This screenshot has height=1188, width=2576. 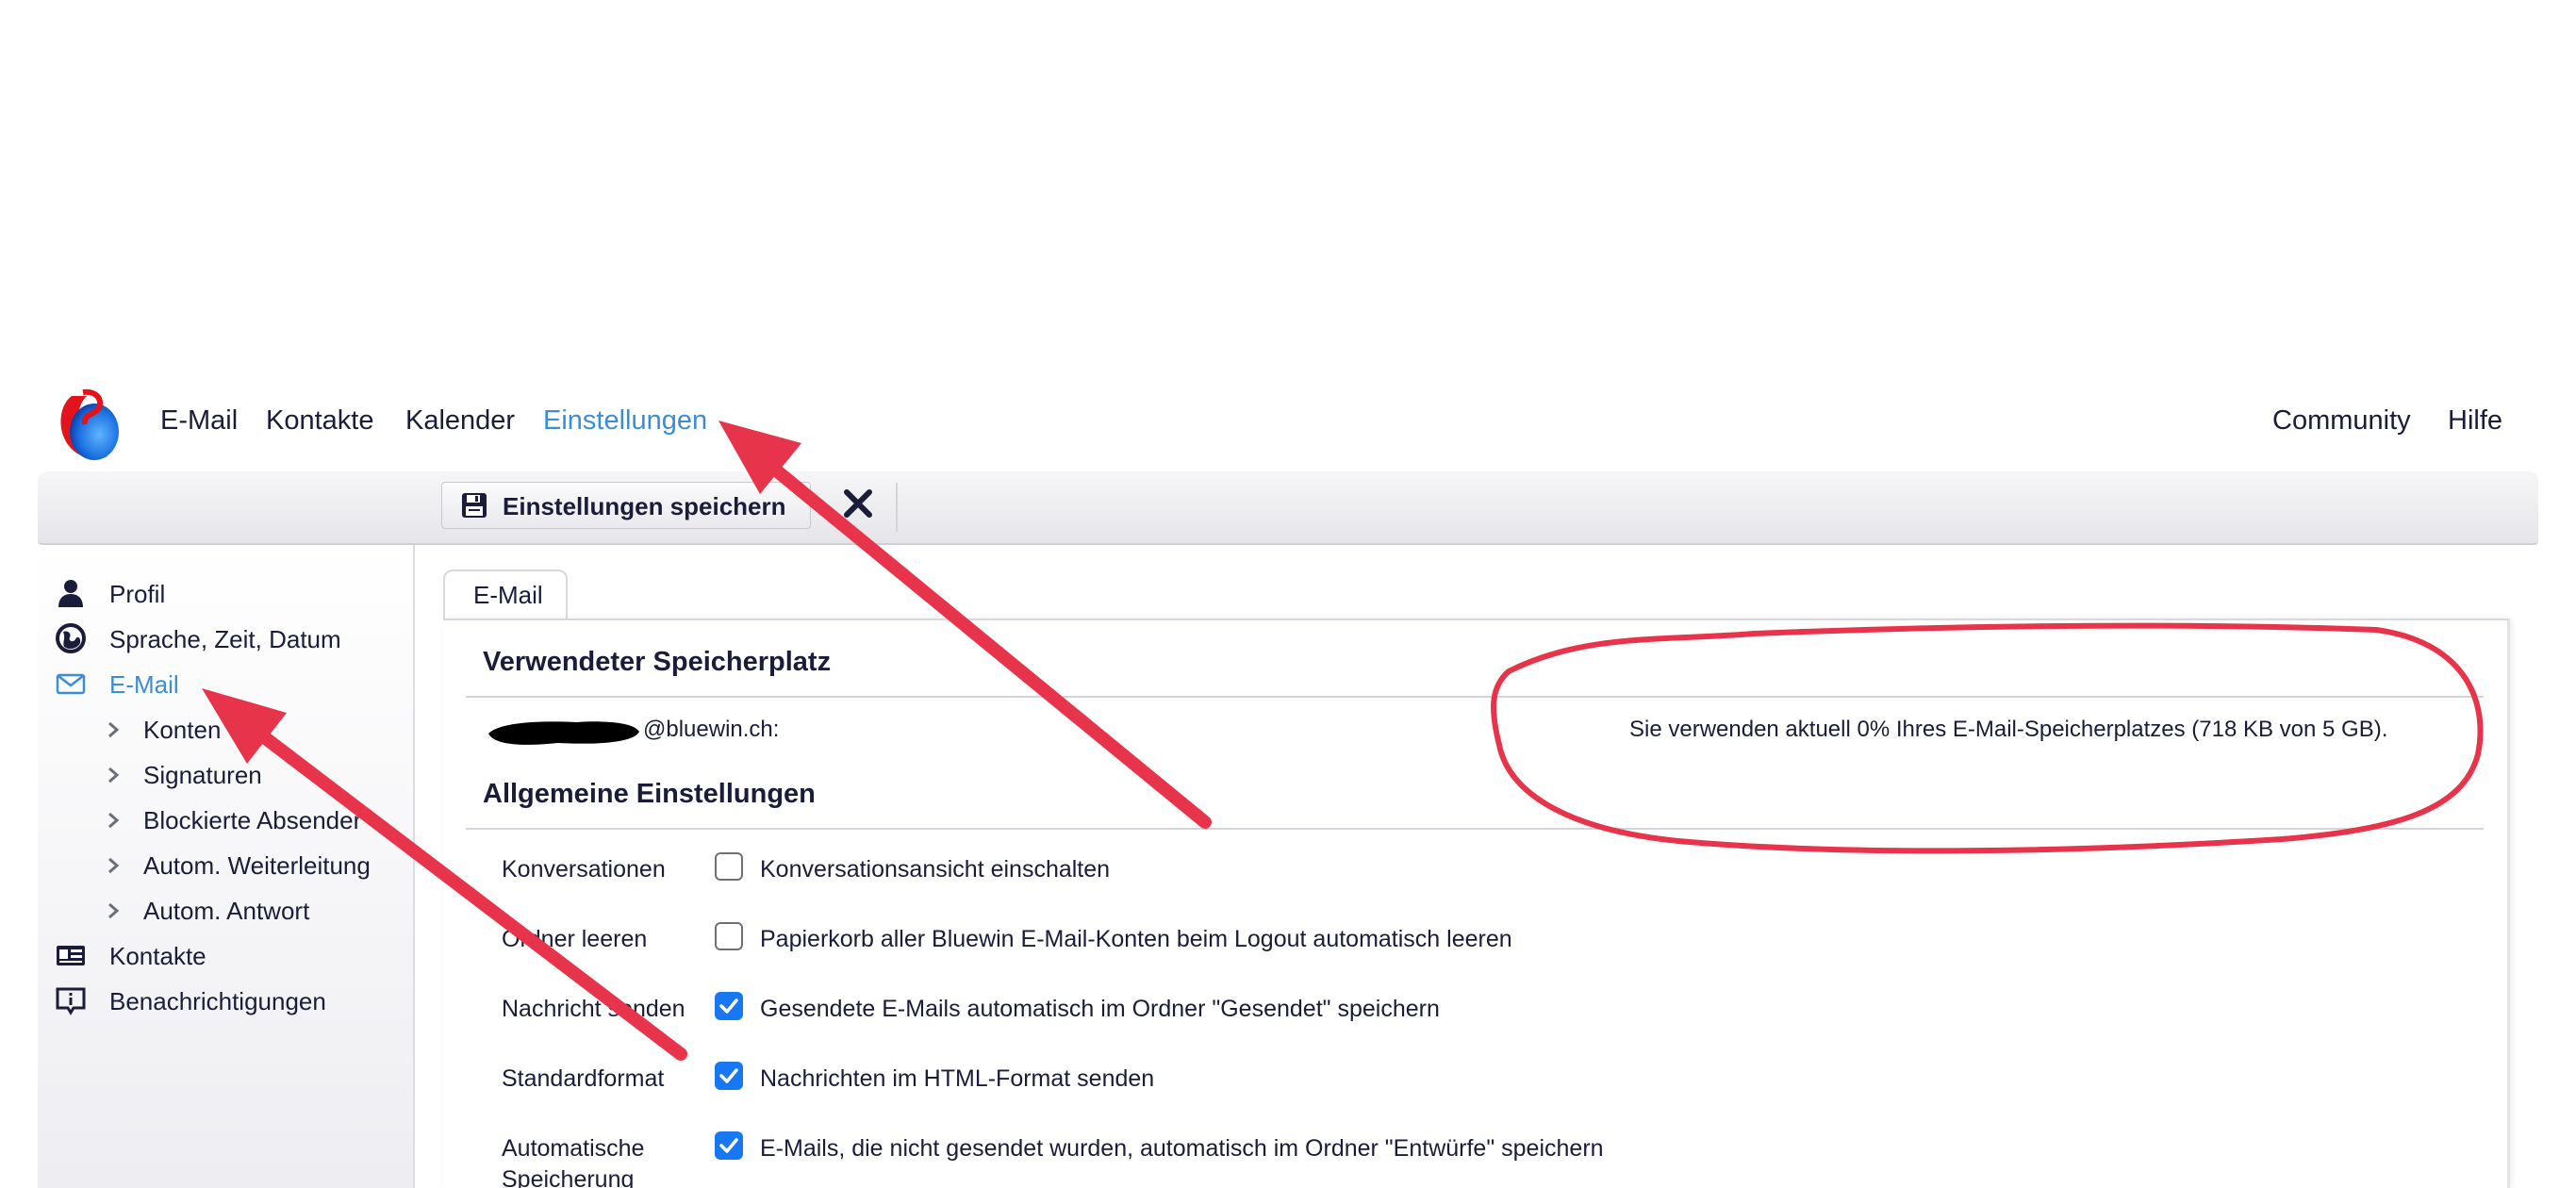 I want to click on setting-label-automatische-speicherung: Automatische Speicherung, so click(x=573, y=1161).